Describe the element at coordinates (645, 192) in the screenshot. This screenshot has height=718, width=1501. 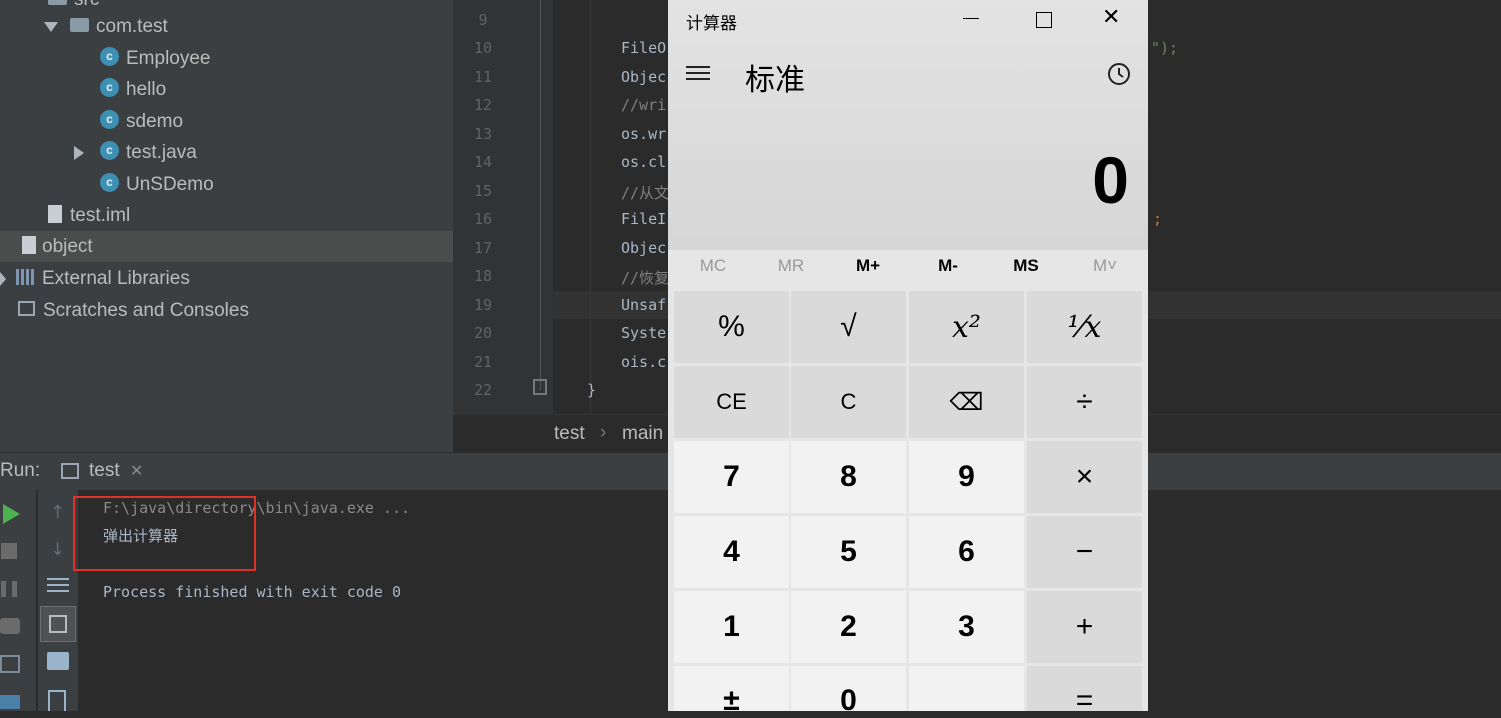
I see `code-comment: //从文` at that location.